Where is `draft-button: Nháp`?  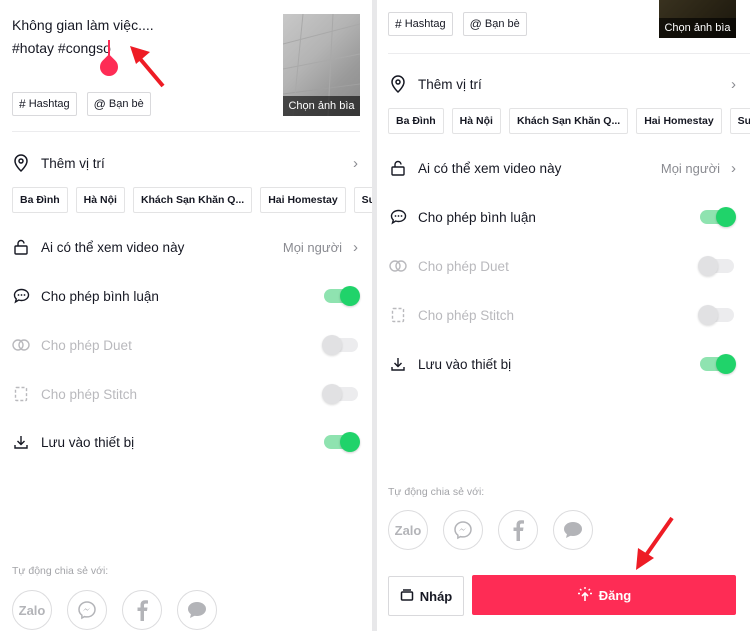
draft-button: Nháp is located at coordinates (426, 596).